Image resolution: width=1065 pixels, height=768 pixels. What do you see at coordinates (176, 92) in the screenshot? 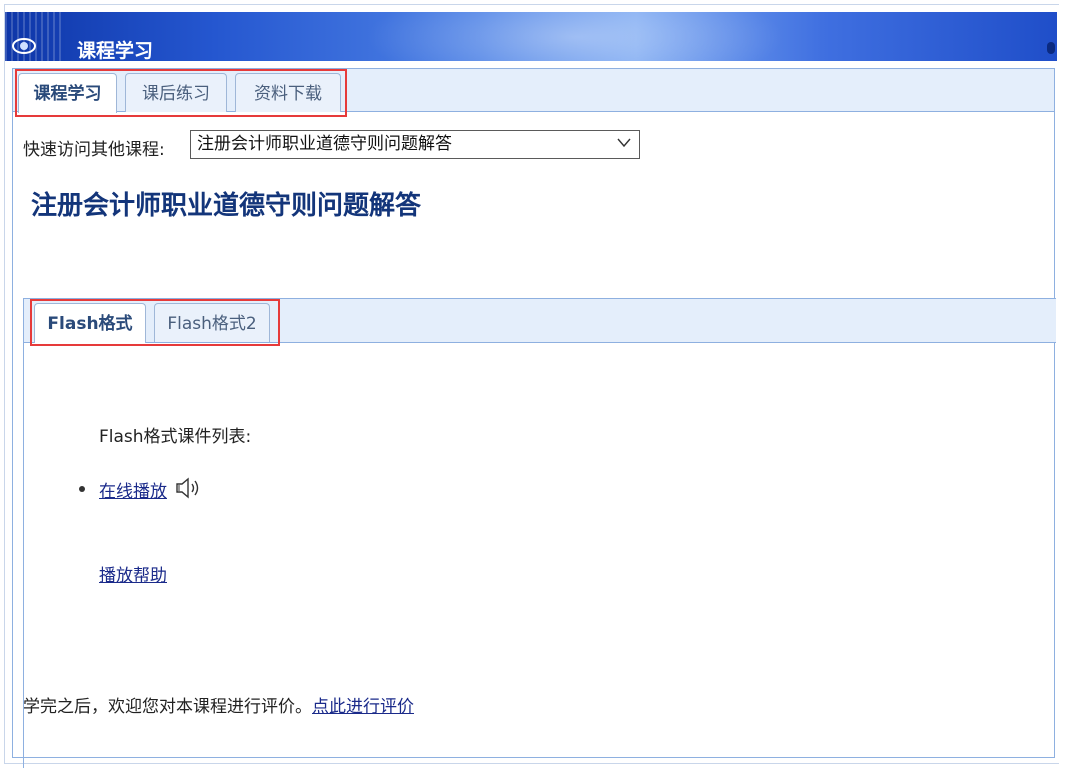
I see `tab-exercises: 课后练习` at bounding box center [176, 92].